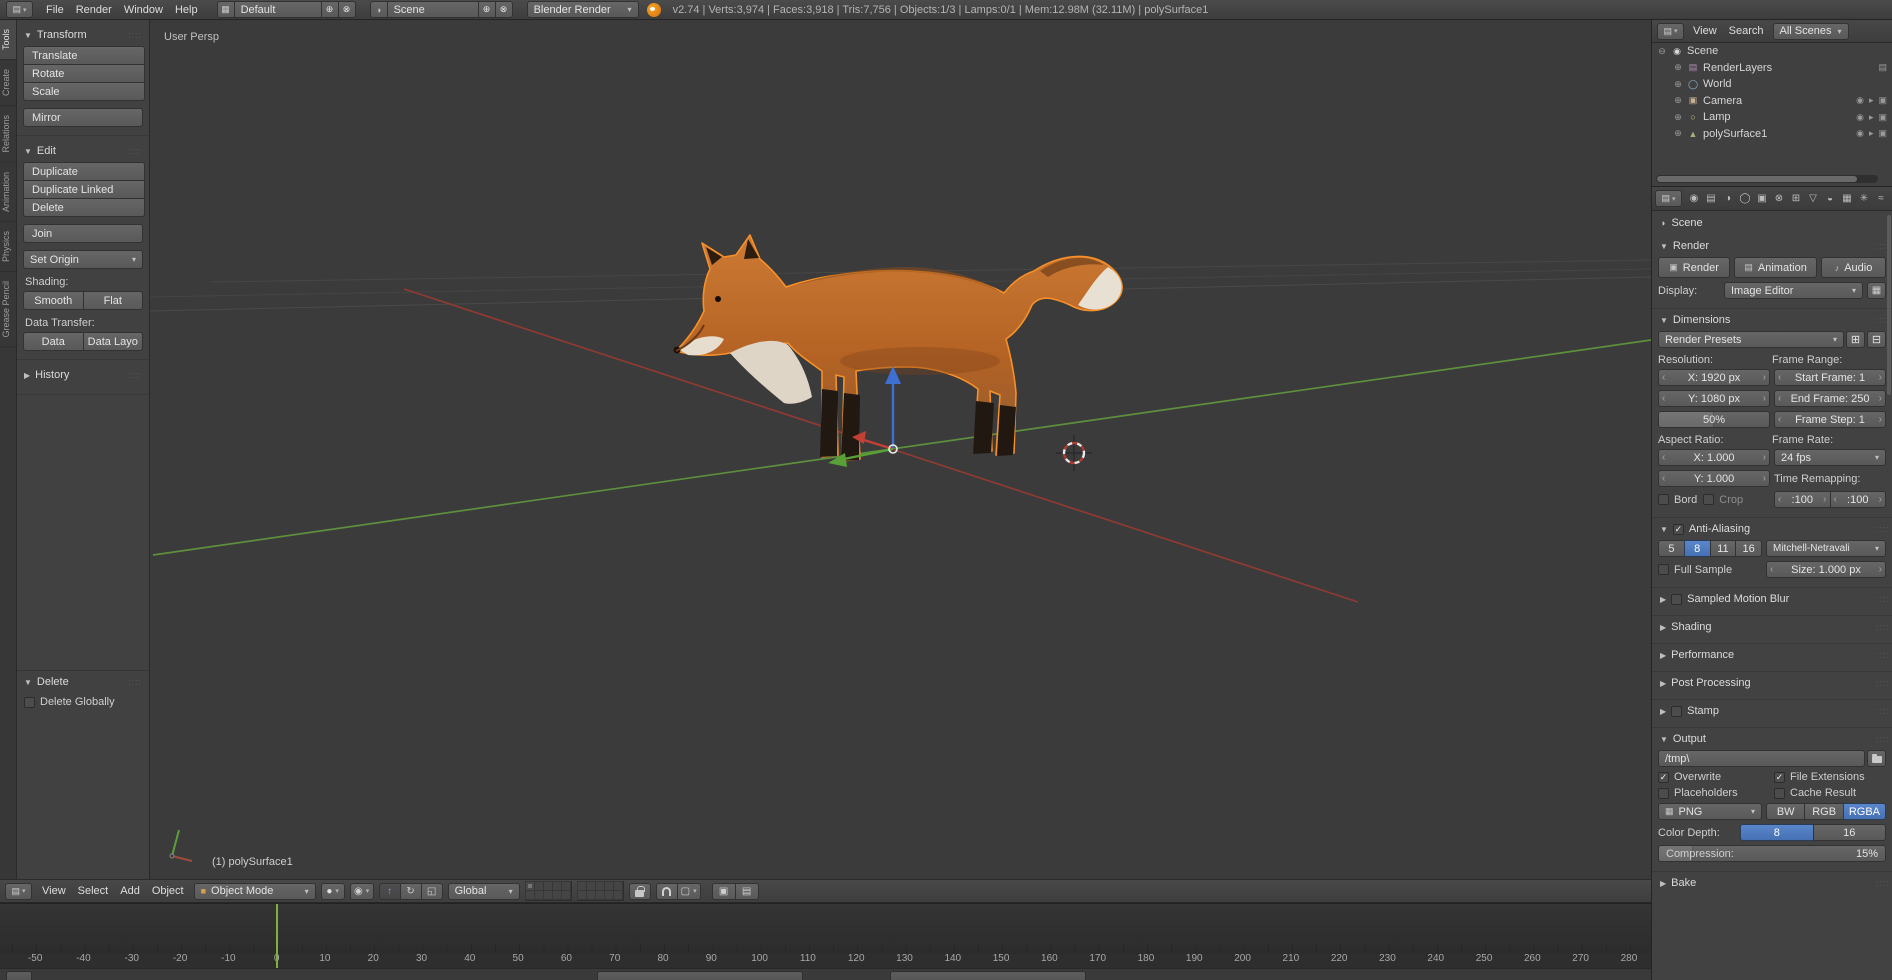 Image resolution: width=1892 pixels, height=980 pixels. I want to click on full-sample-option: Full Sample, so click(1710, 570).